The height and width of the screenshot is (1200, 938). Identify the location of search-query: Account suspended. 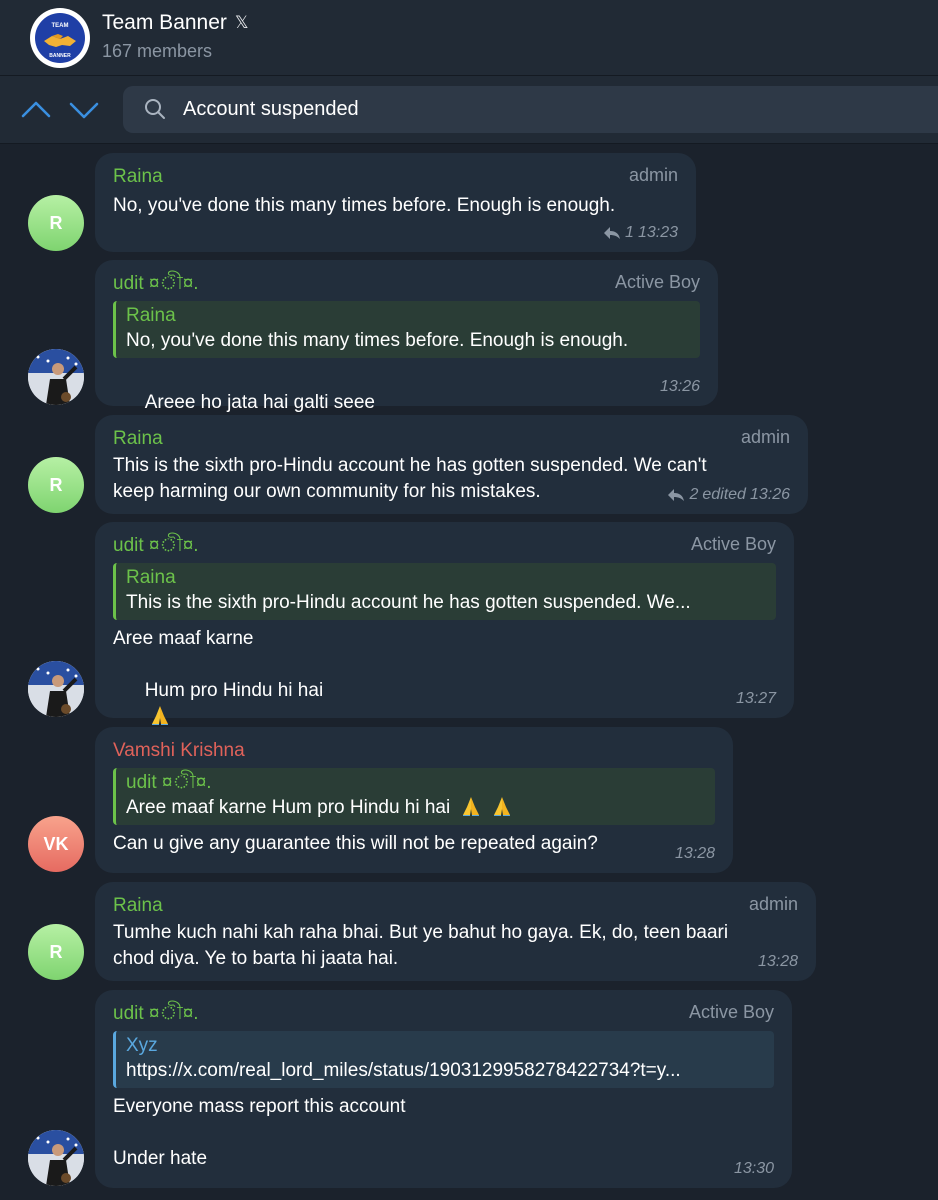
(271, 109).